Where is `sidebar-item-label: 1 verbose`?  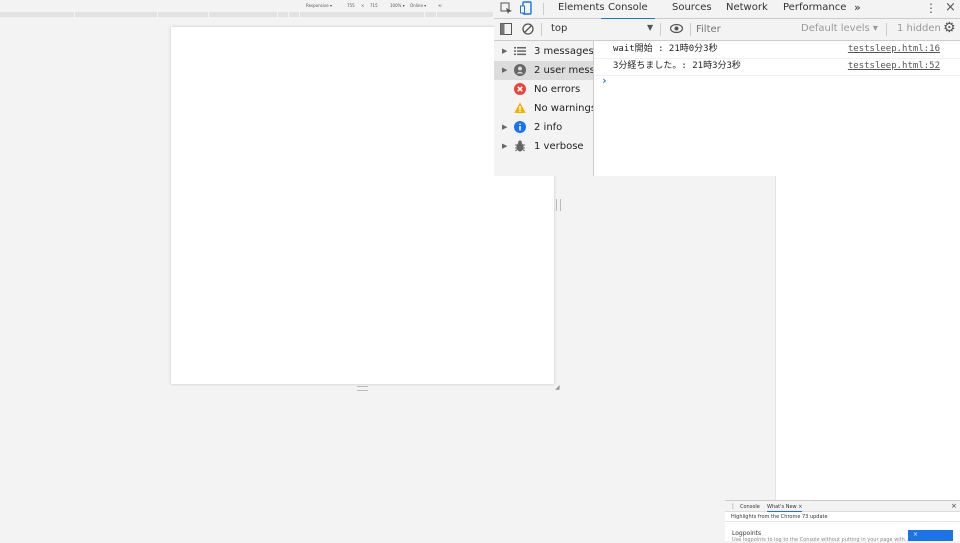
sidebar-item-label: 1 verbose is located at coordinates (559, 146).